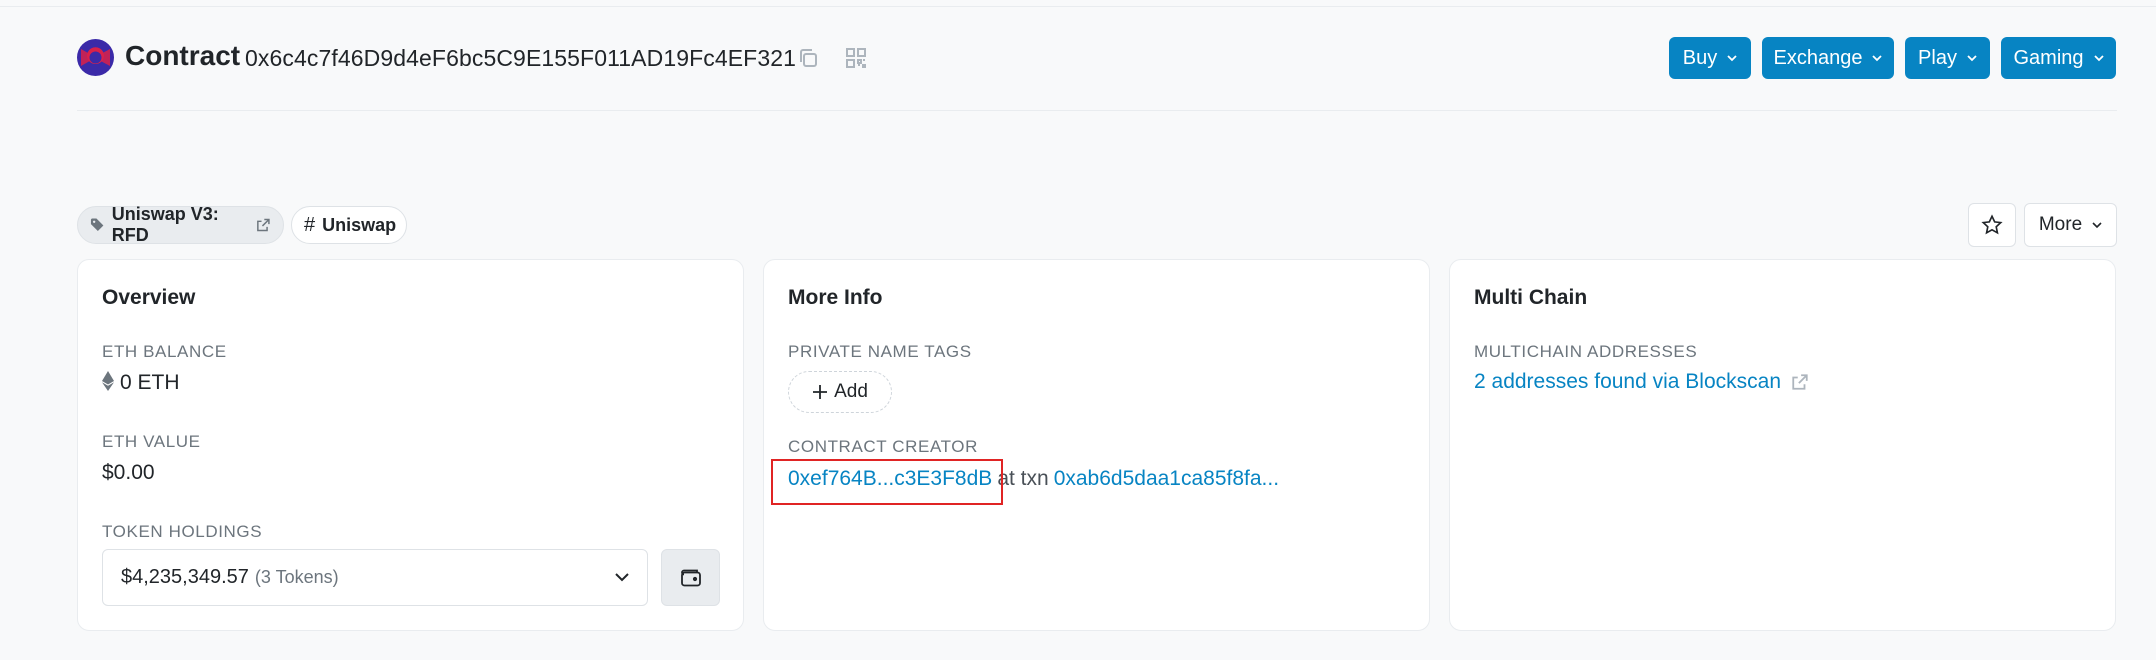  Describe the element at coordinates (1023, 478) in the screenshot. I see `at-txn-text: at txn` at that location.